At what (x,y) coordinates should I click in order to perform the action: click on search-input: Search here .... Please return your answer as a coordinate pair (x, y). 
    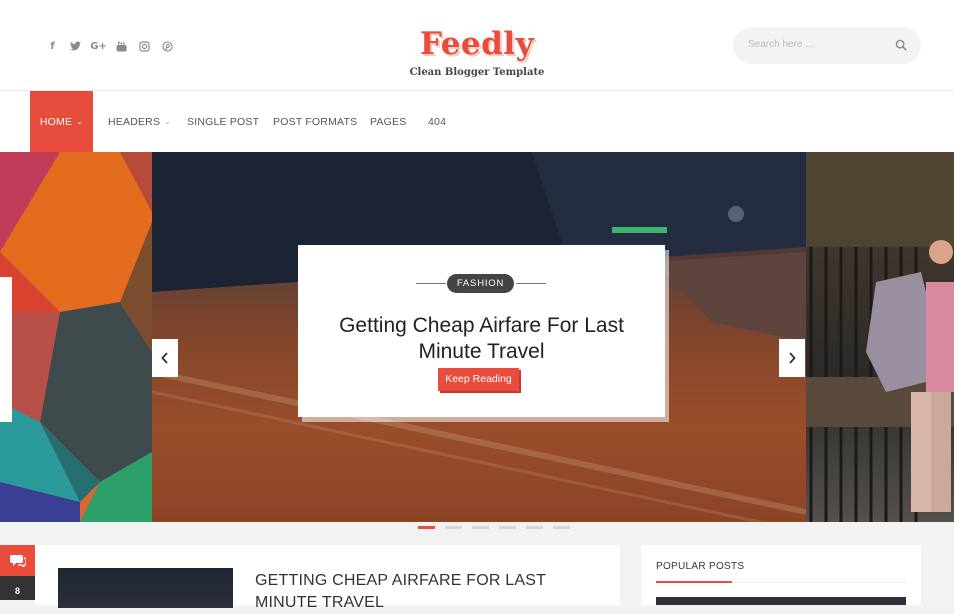
    Looking at the image, I should click on (781, 44).